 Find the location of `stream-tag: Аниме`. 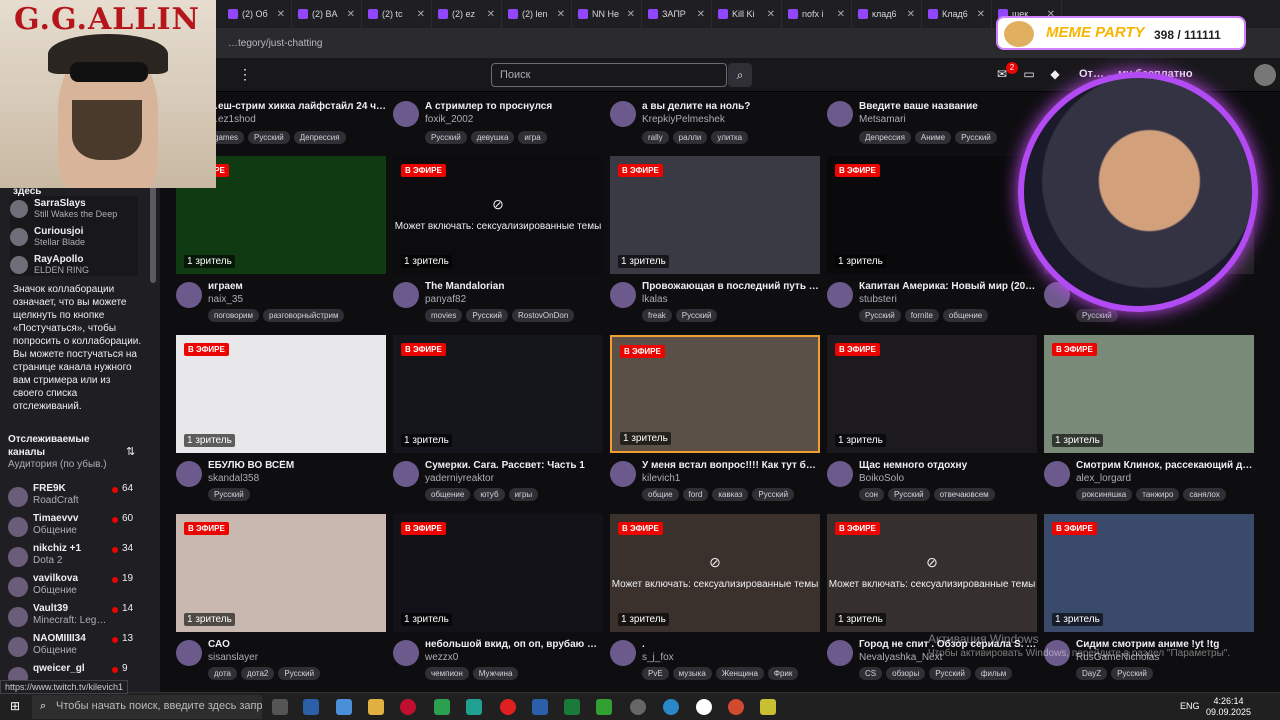

stream-tag: Аниме is located at coordinates (933, 137).